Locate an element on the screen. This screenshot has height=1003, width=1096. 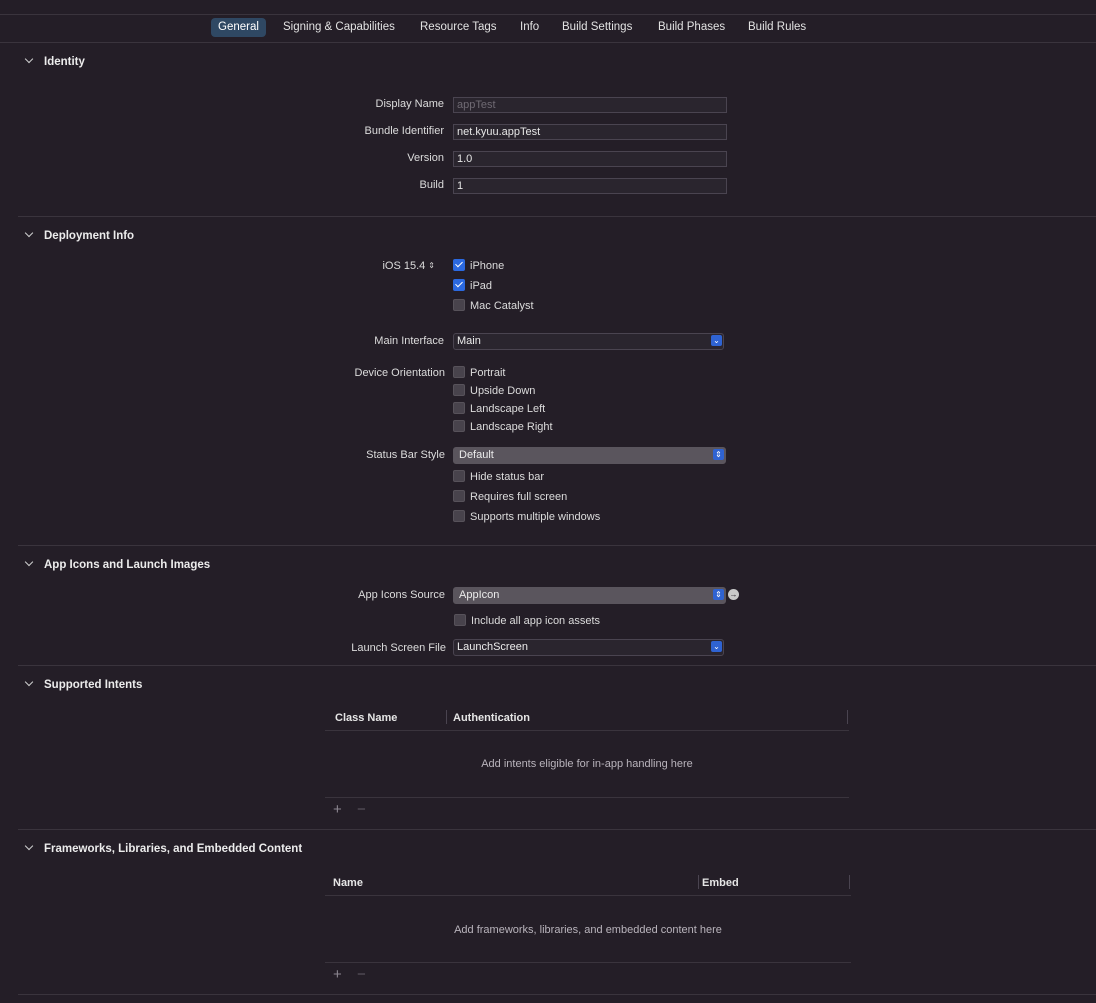
status-bar-style-label: Status Bar Style is located at coordinates (405, 455).